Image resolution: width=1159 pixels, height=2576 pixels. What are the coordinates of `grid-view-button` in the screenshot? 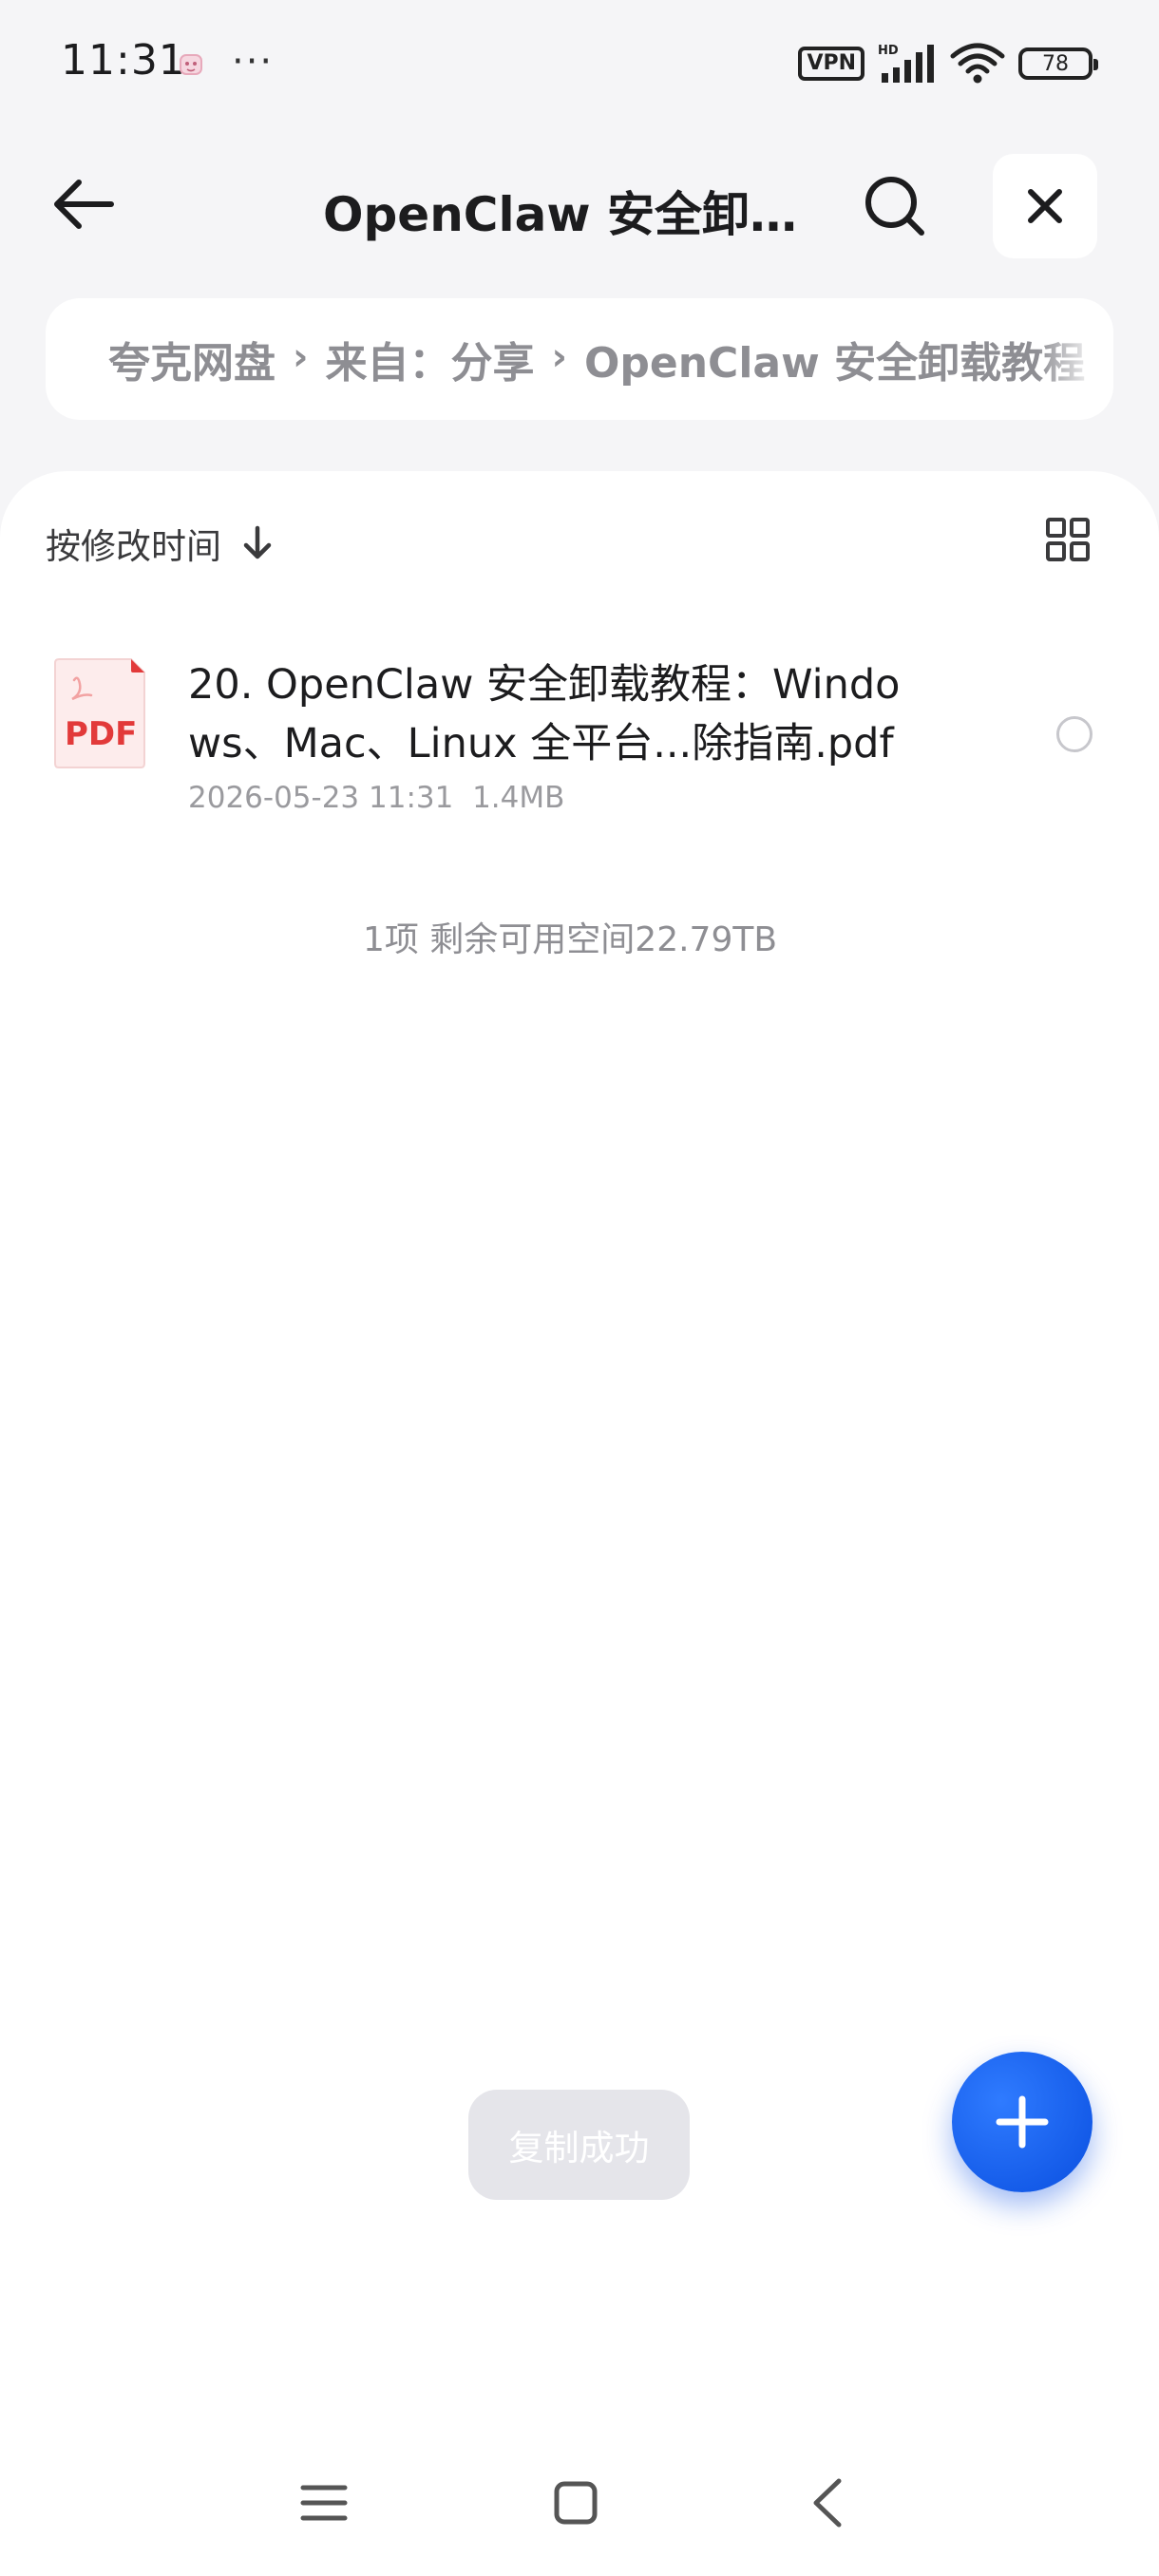 It's located at (1067, 539).